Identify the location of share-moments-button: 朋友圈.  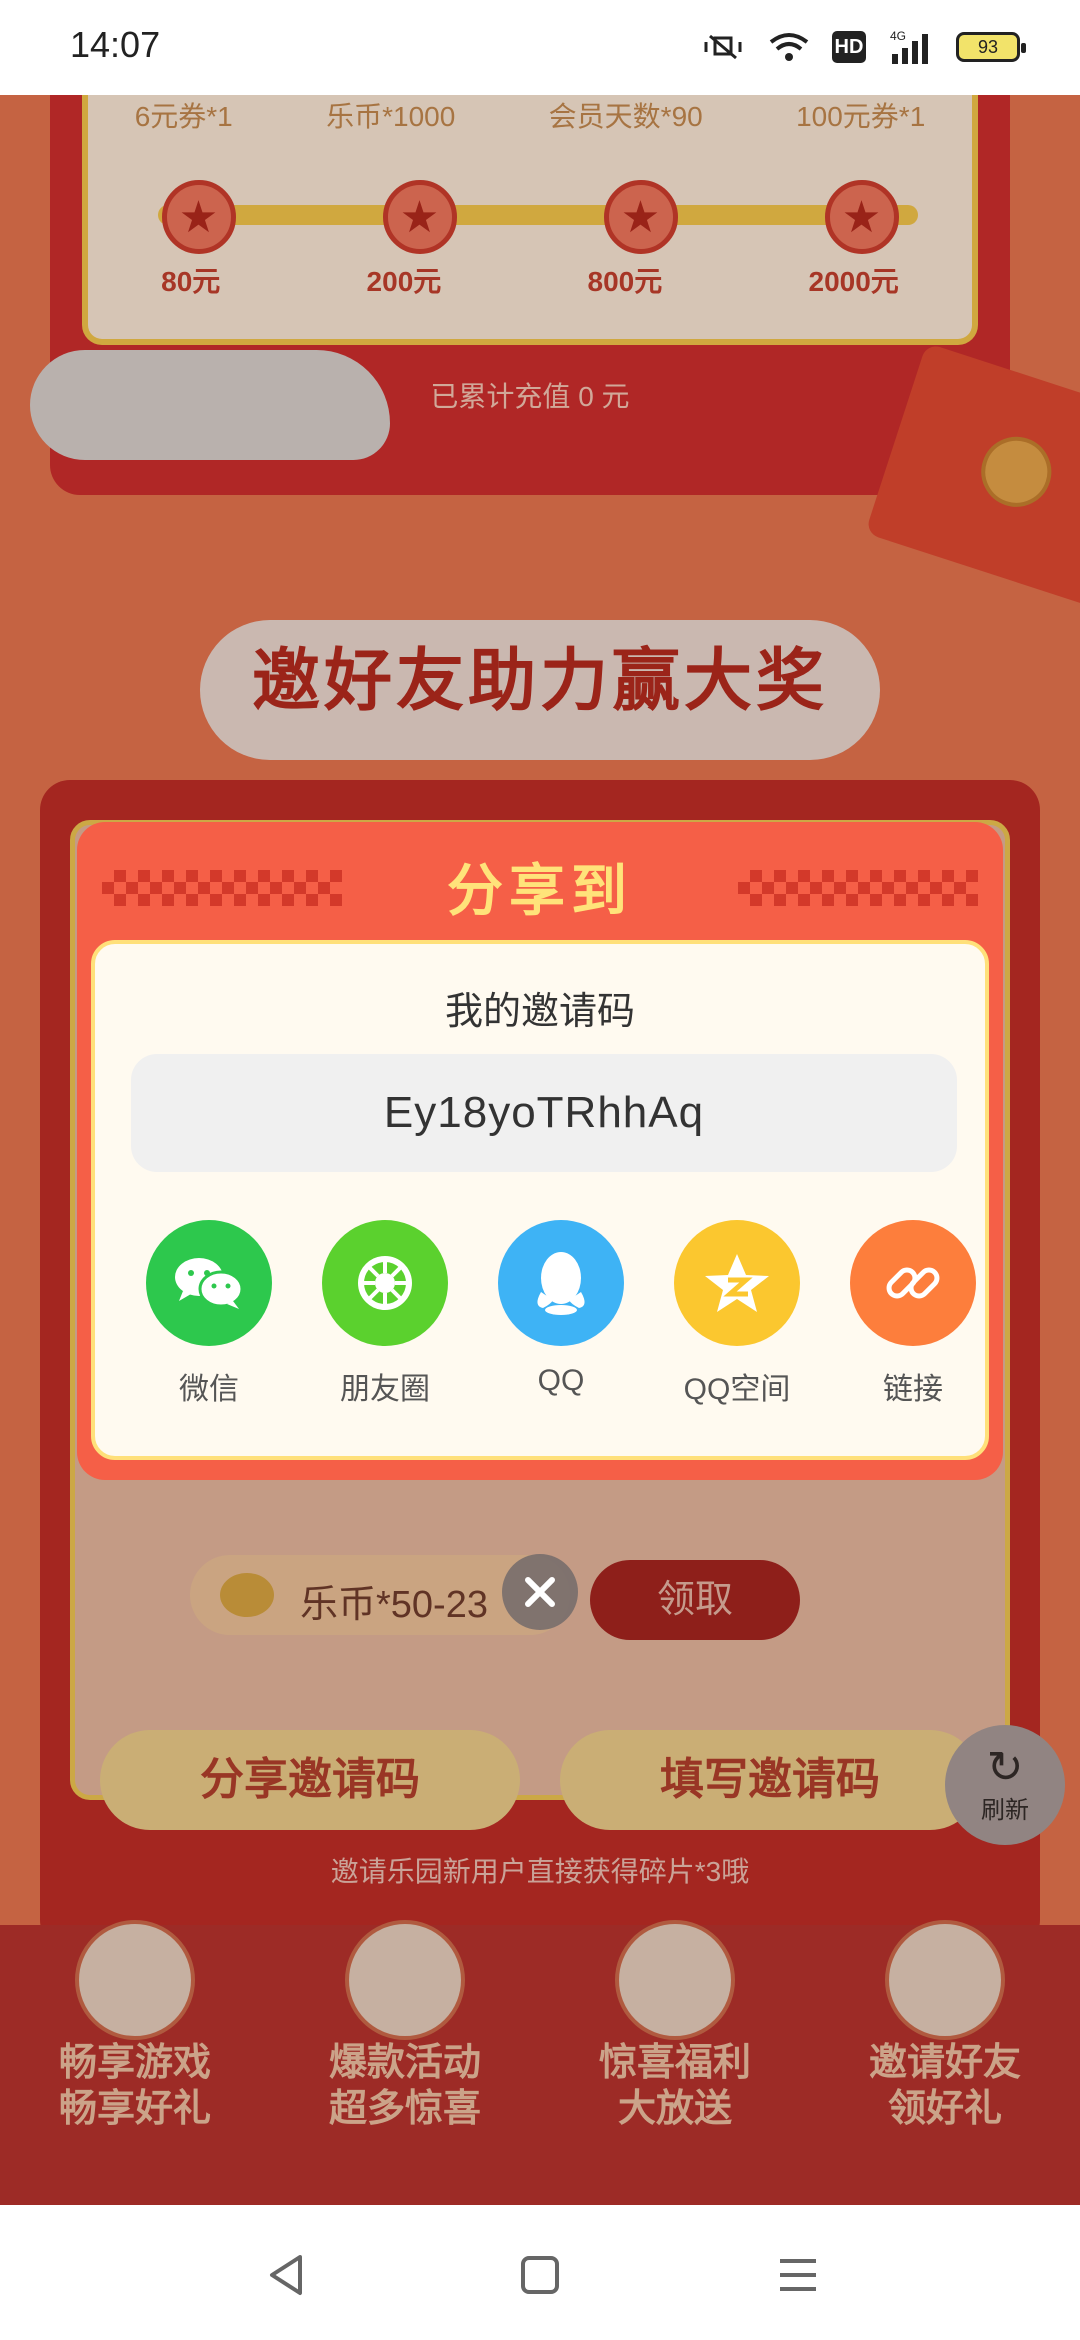
(385, 1314).